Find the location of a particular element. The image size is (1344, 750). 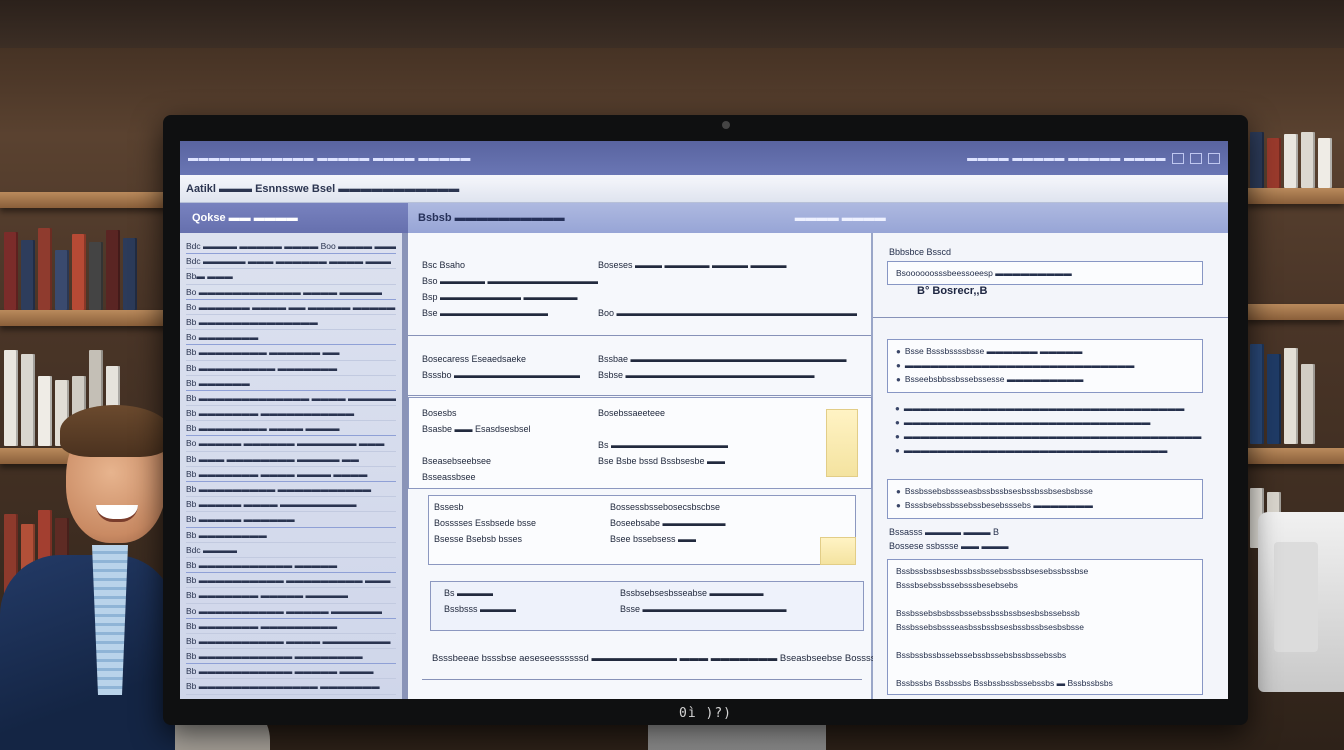

bookshelf-right-middle is located at coordinates (1295, 312).